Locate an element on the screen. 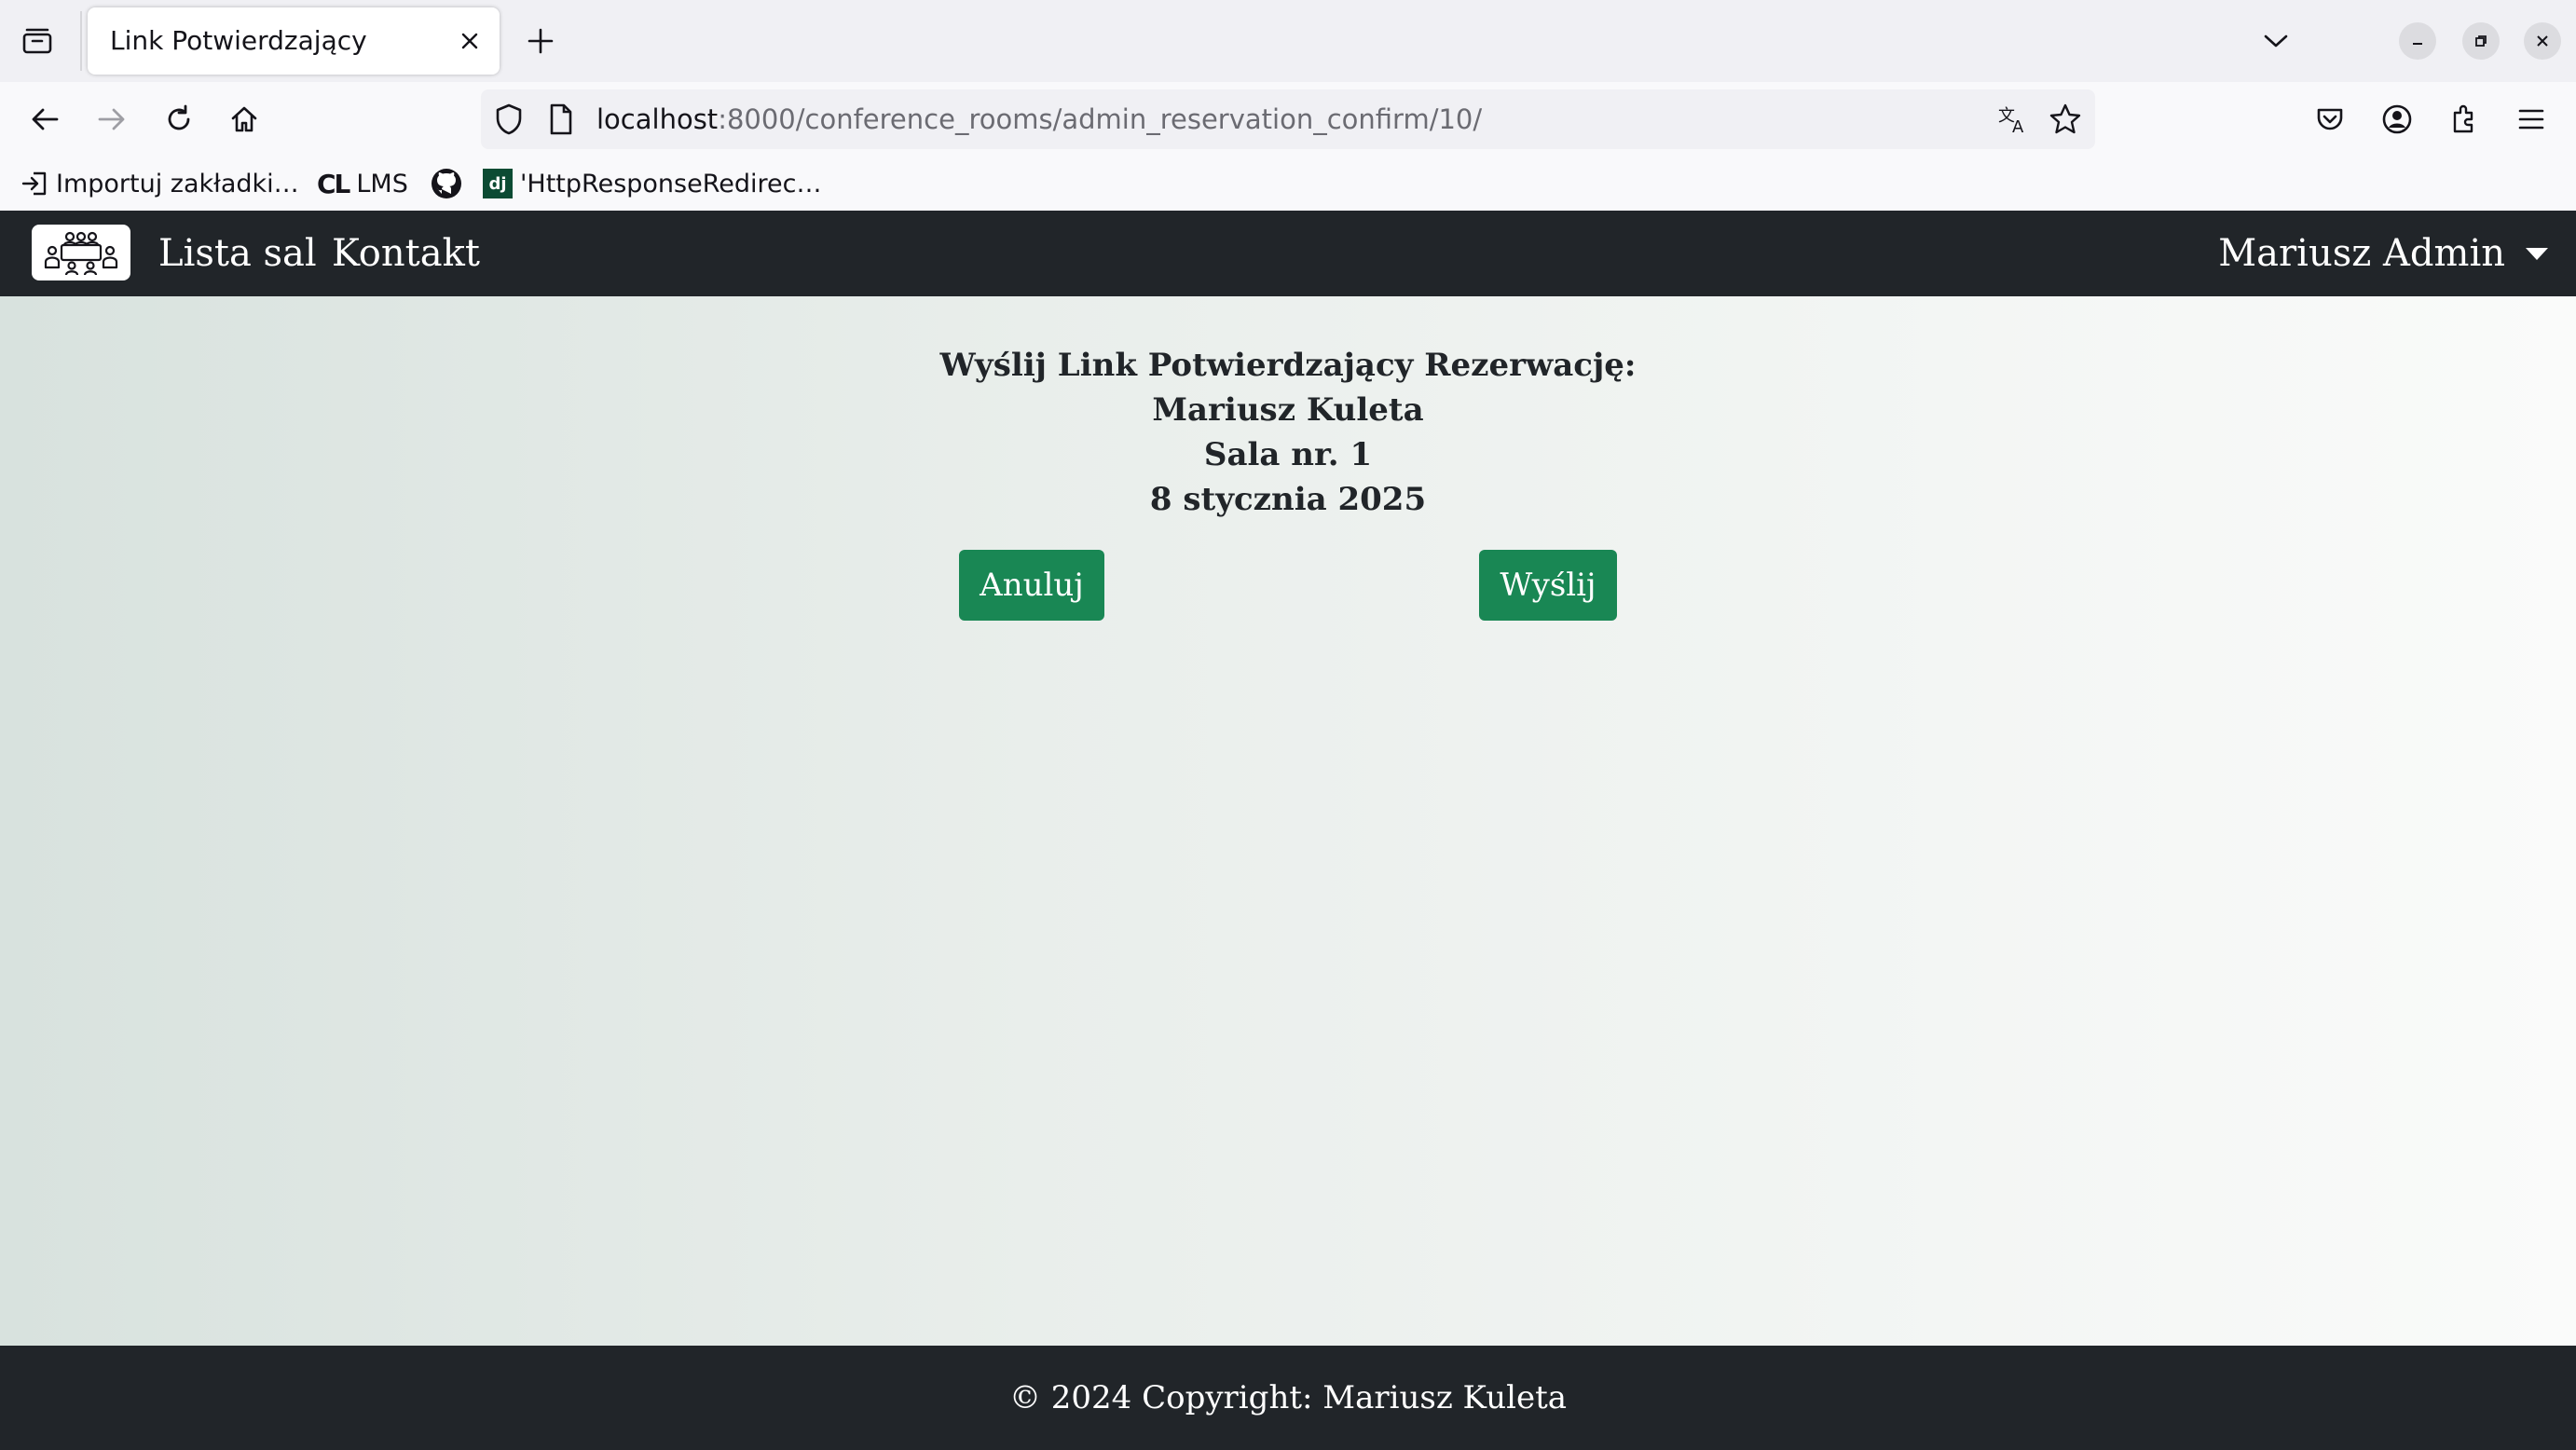  copyright-text: © 2024 Copyright: Mariusz Kuleta is located at coordinates (1288, 1398).